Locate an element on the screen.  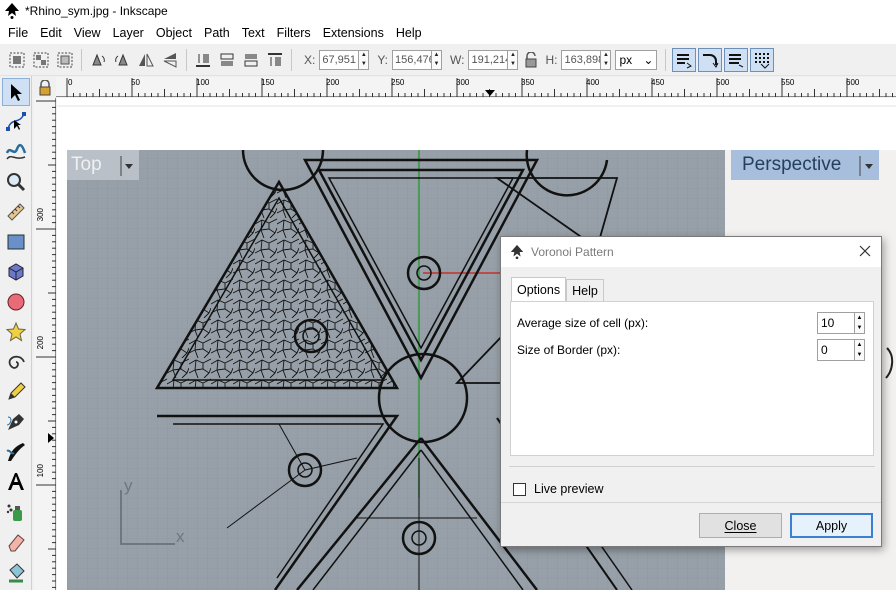
menu-object: Object is located at coordinates (174, 33).